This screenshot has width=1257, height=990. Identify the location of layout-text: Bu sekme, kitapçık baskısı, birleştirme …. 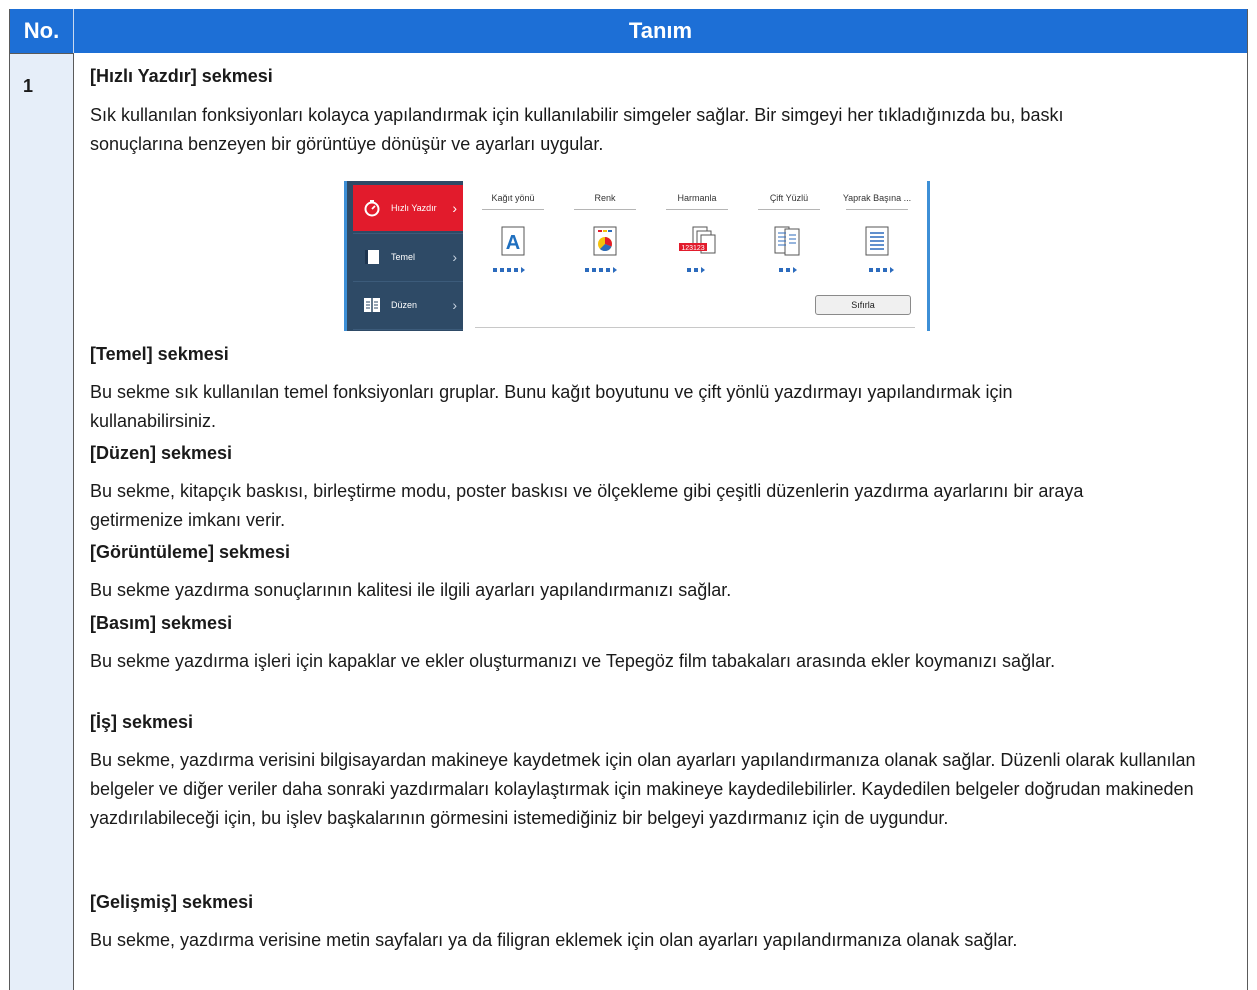
(587, 505).